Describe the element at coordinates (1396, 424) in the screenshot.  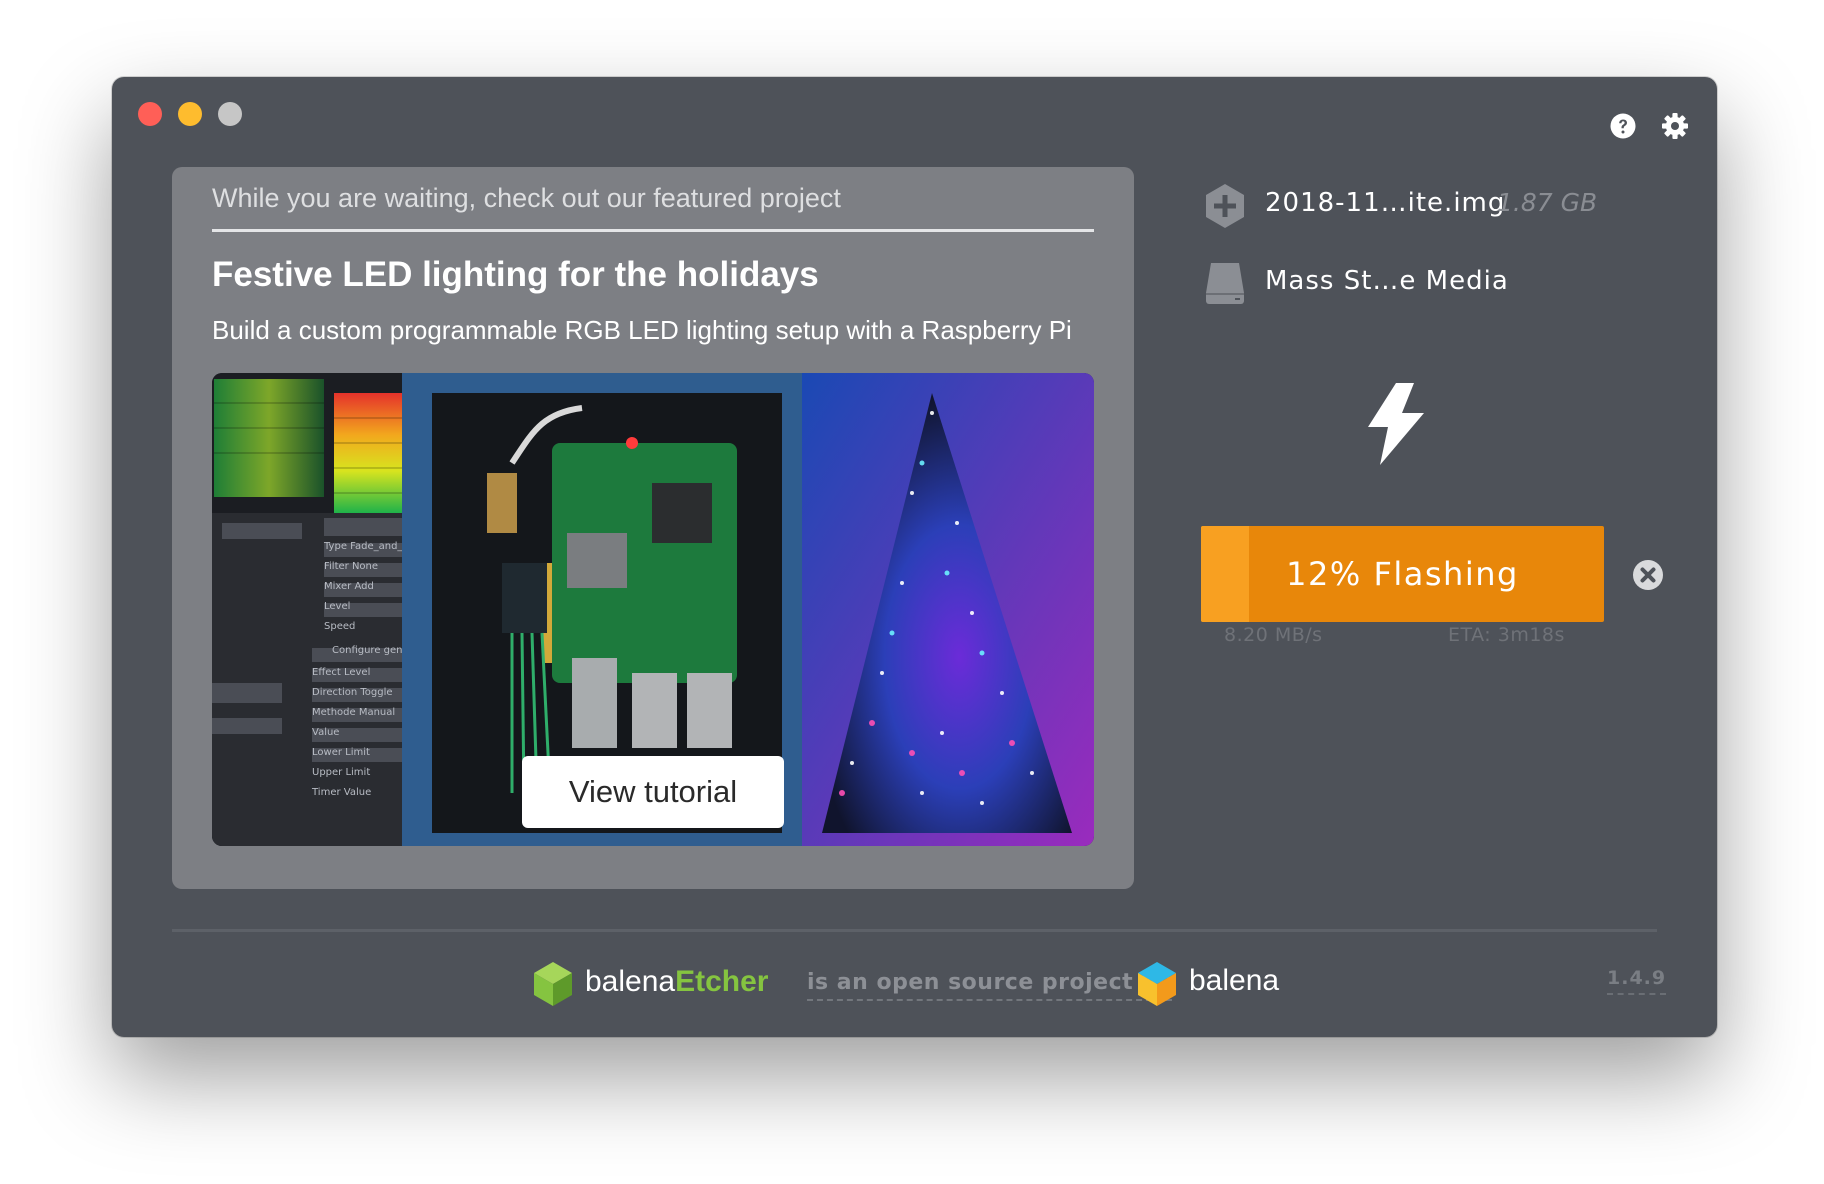
I see `lightning-bolt-icon` at that location.